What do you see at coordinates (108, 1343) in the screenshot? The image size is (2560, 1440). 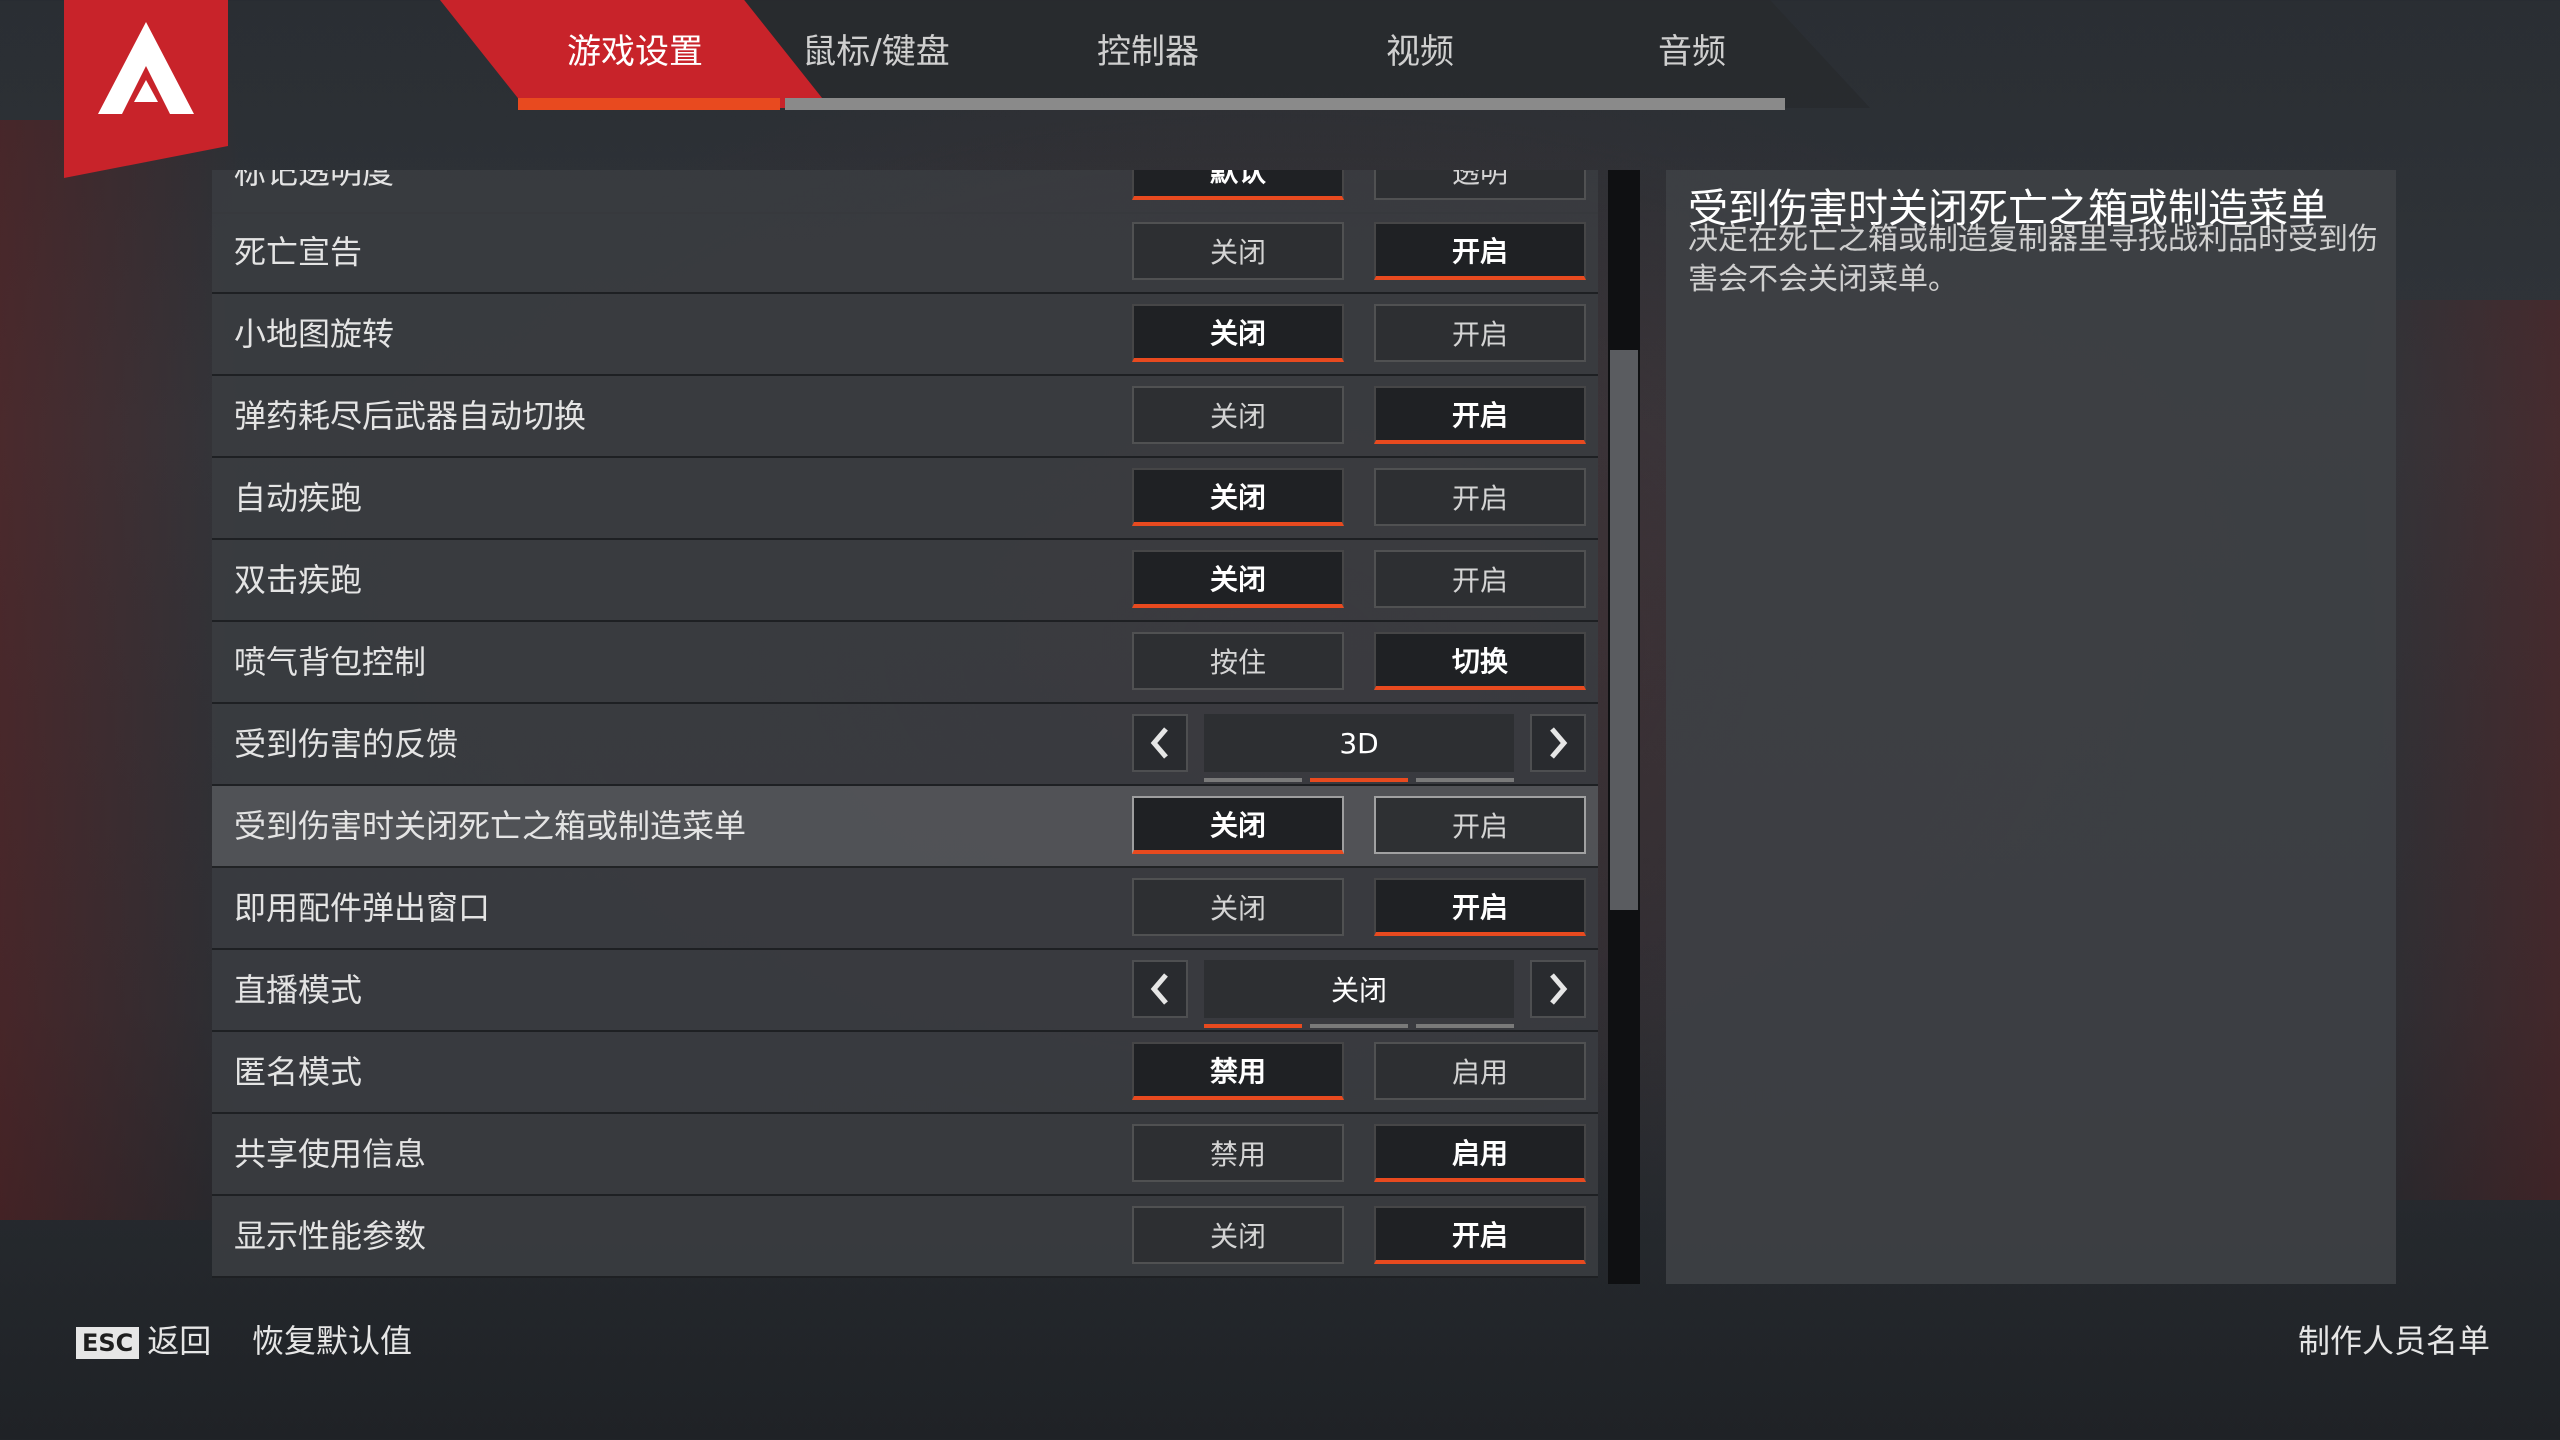 I see `esc-key-icon: ESC` at bounding box center [108, 1343].